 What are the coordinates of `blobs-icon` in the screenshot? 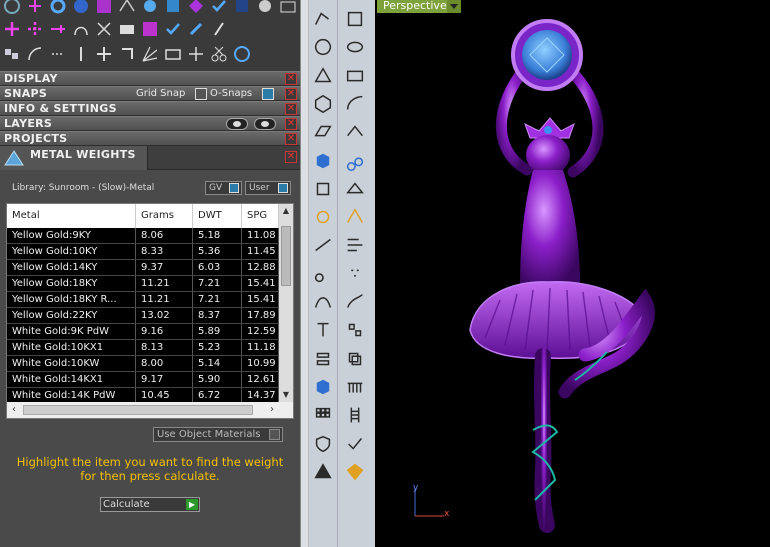 It's located at (323, 274).